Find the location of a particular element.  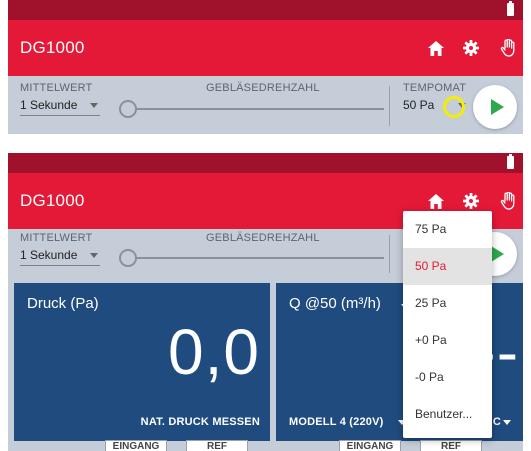

menu-item-minus0pa: -0 Pa is located at coordinates (447, 377).